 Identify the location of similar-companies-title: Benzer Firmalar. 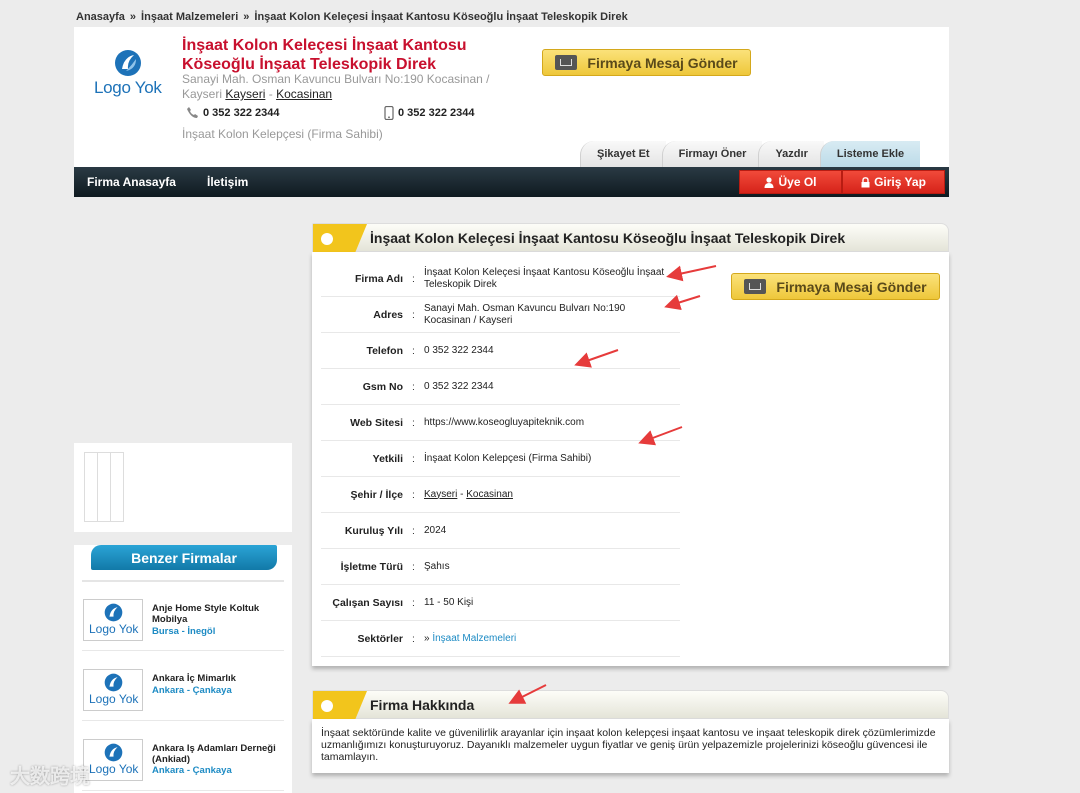
(184, 557).